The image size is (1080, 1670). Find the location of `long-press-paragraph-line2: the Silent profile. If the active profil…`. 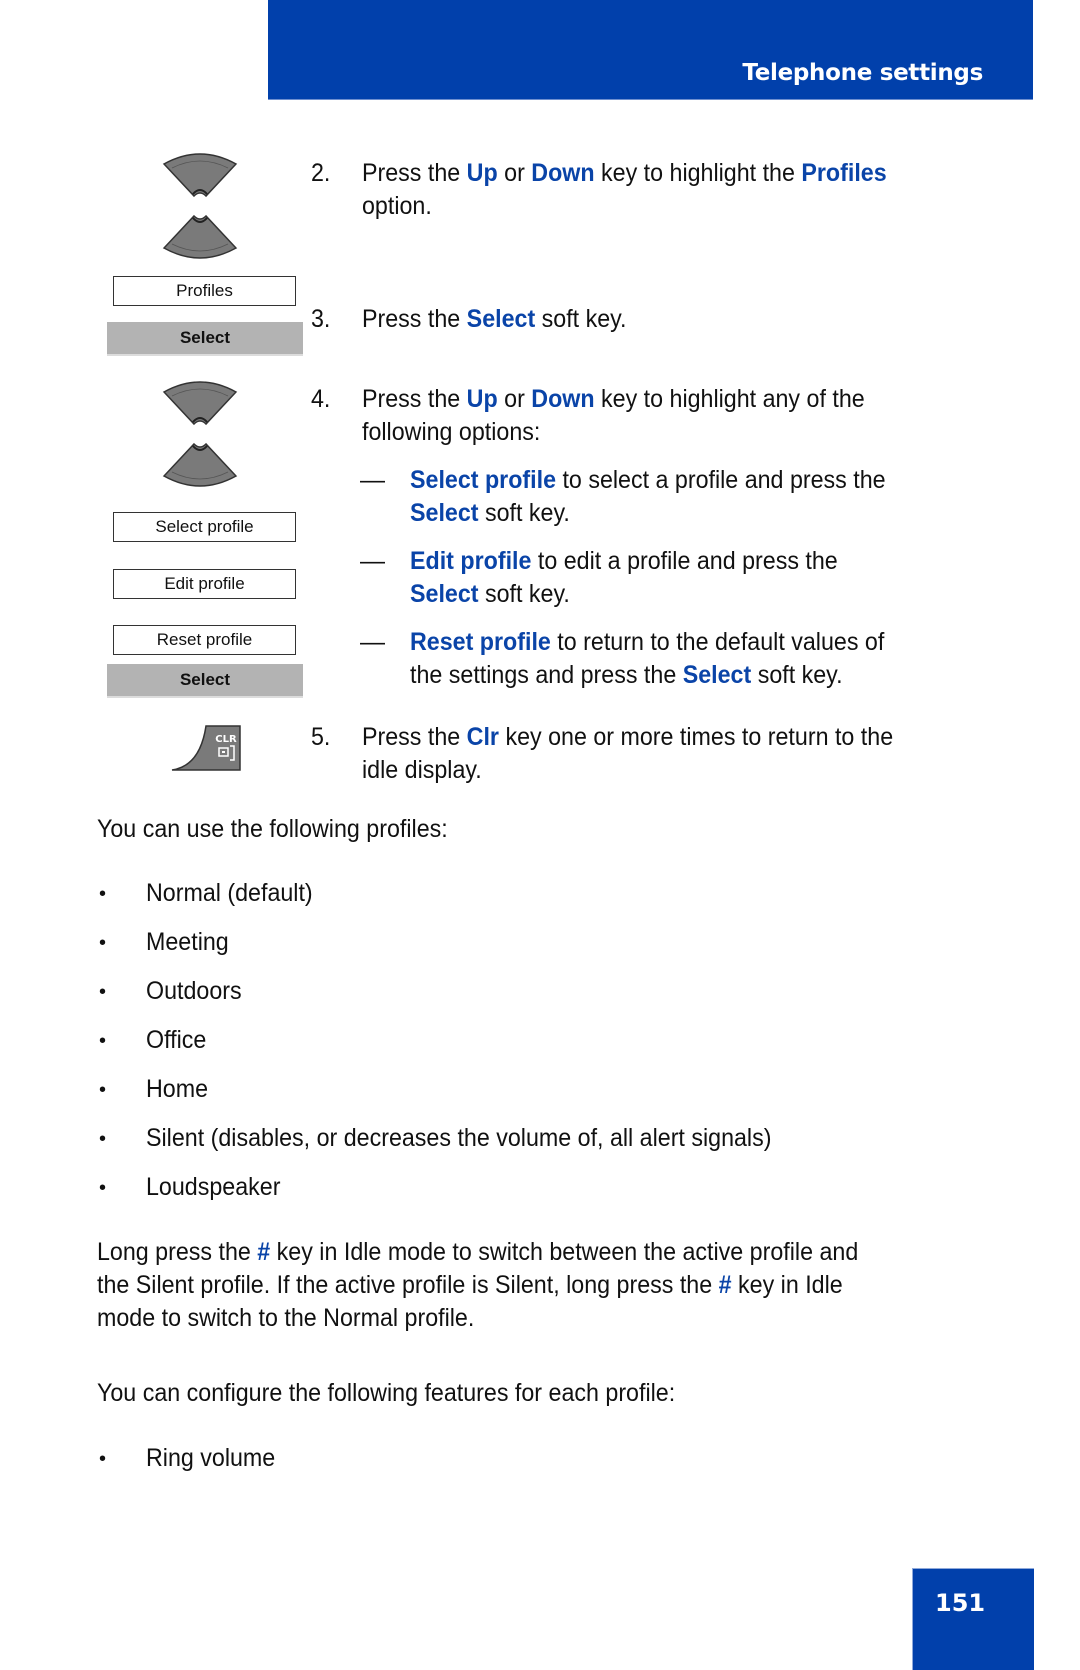

long-press-paragraph-line2: the Silent profile. If the active profil… is located at coordinates (470, 1285).